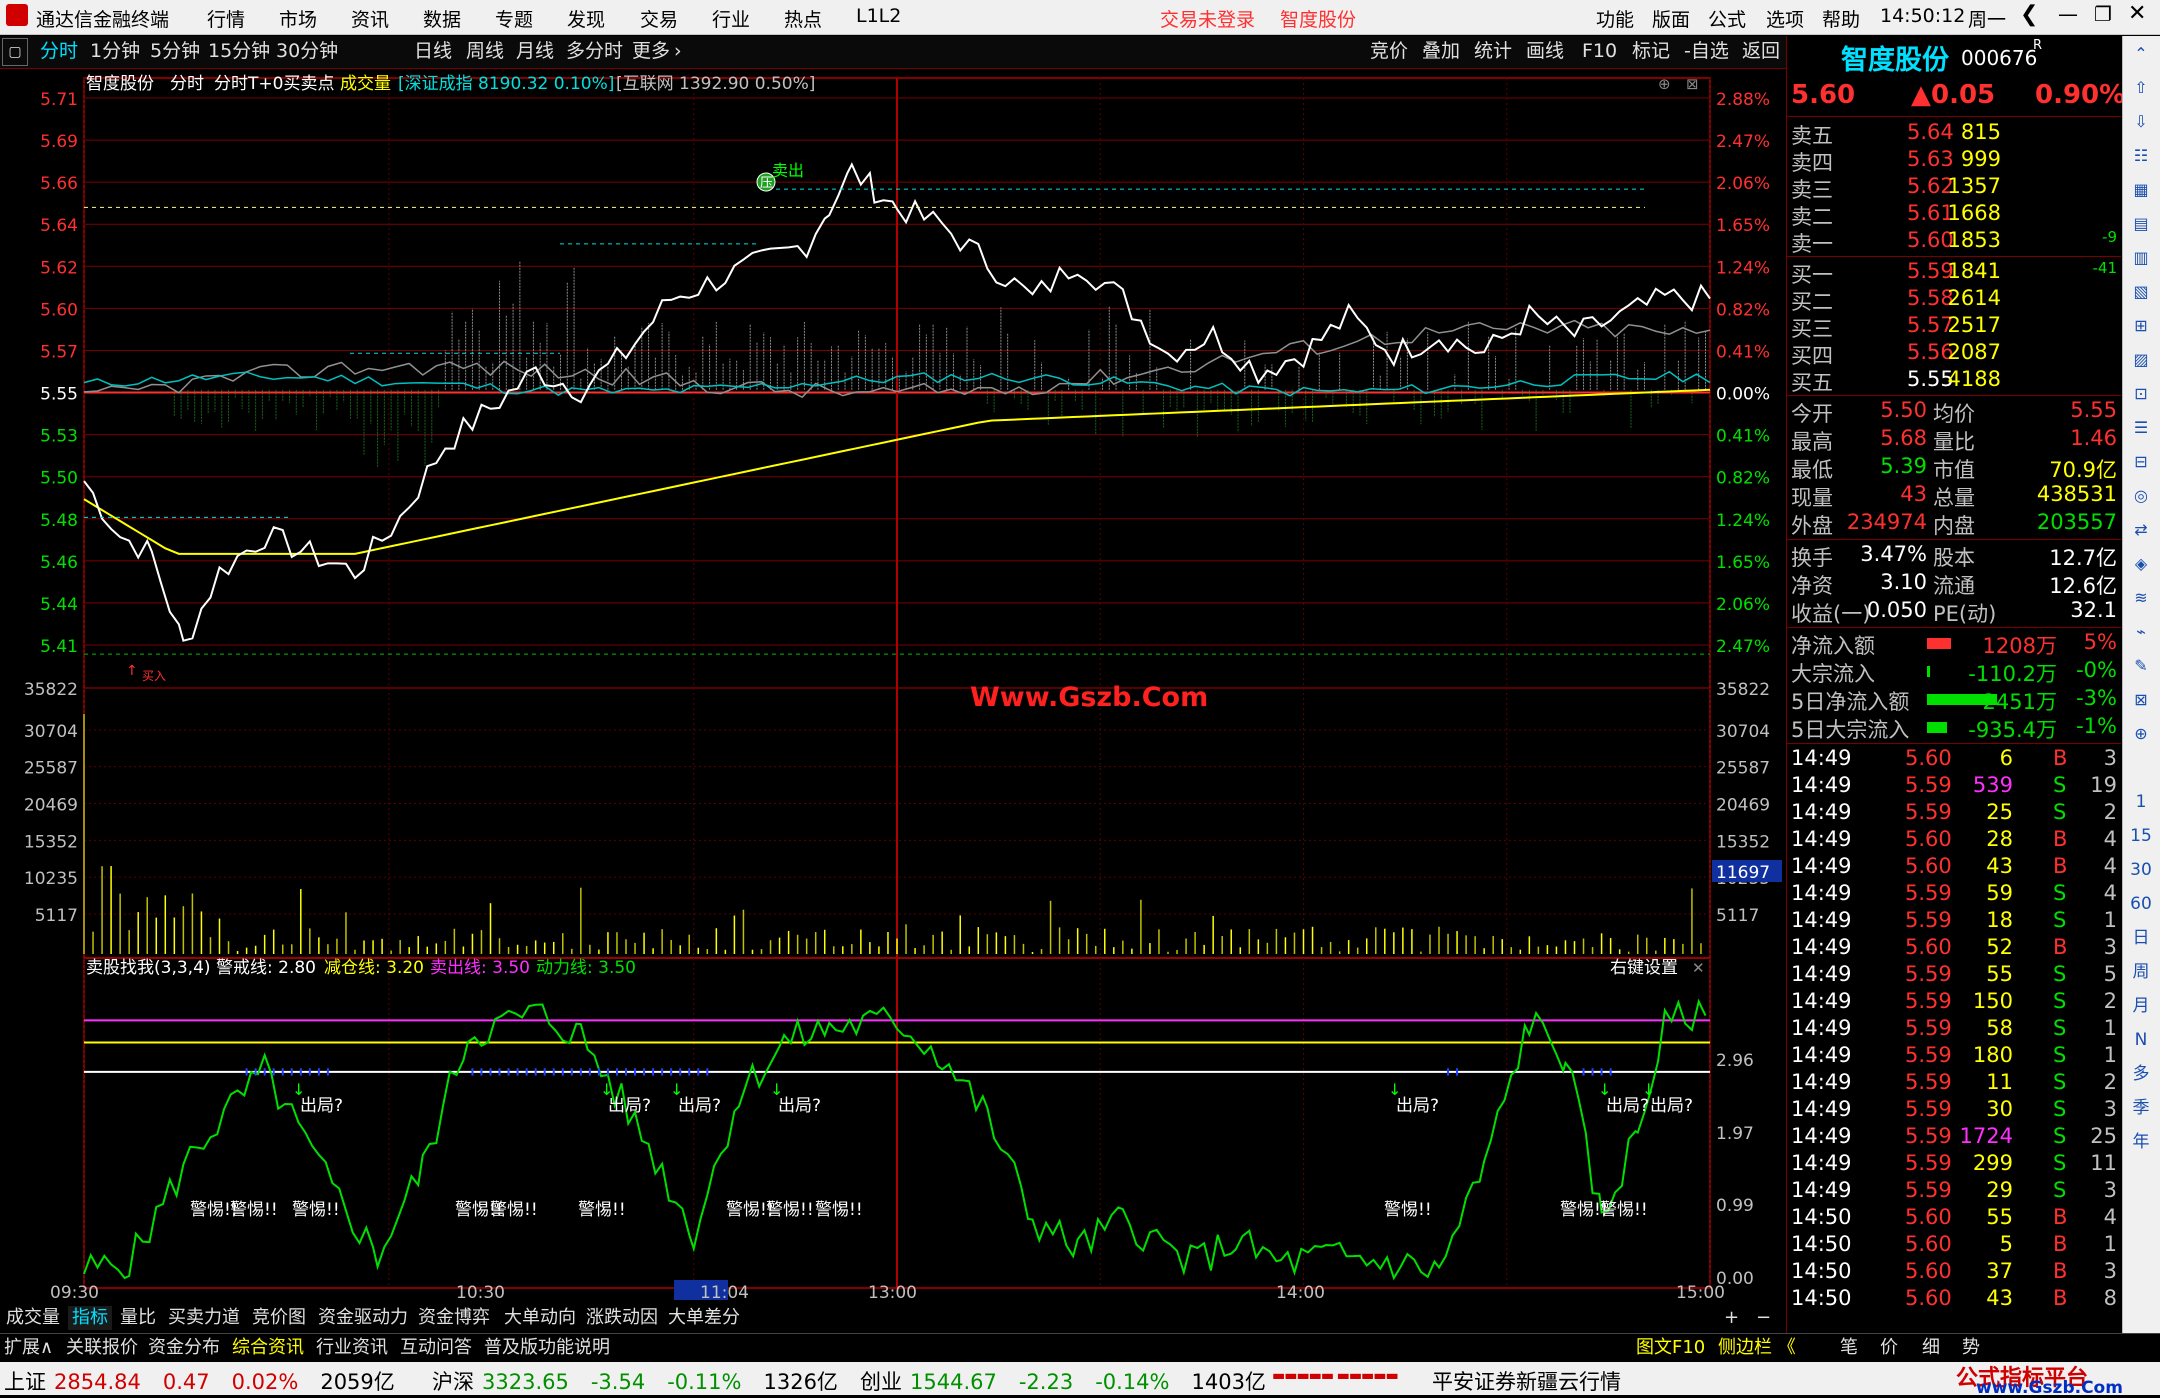  I want to click on period-tab-3: 15分钟, so click(239, 51).